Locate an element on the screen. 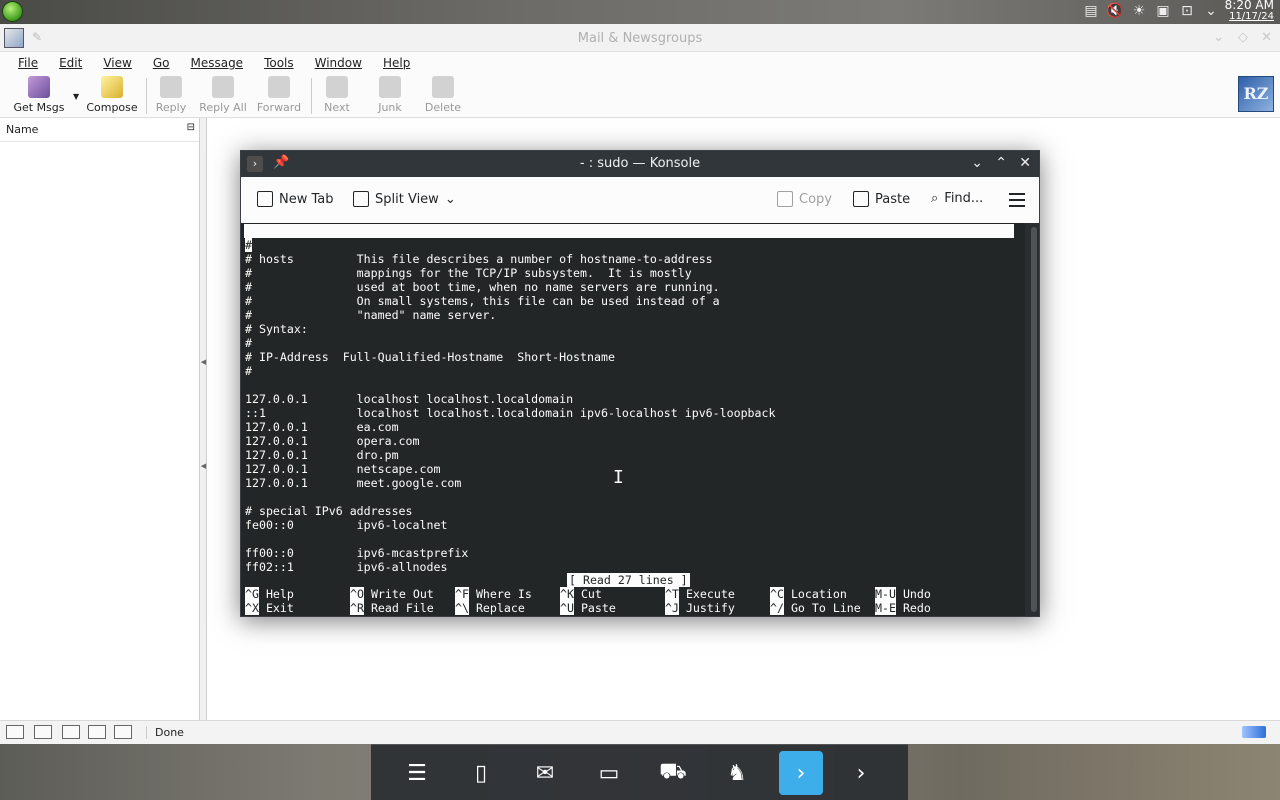 This screenshot has height=800, width=1280. paste-button: Paste is located at coordinates (881, 199).